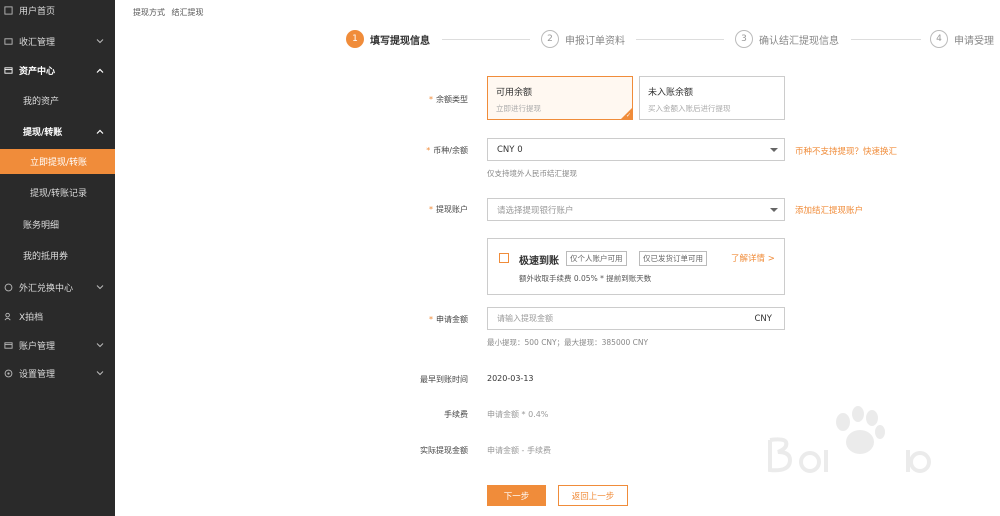  I want to click on sidebar-item-label: 提现/转账记录, so click(59, 193).